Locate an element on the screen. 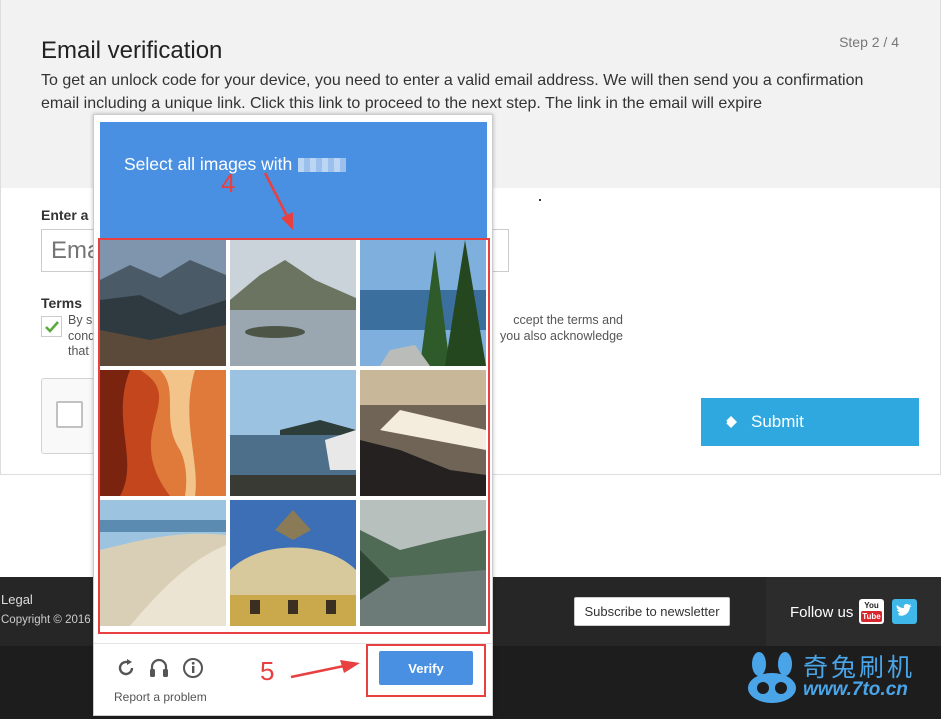  annotation-step-5: 5 is located at coordinates (267, 671).